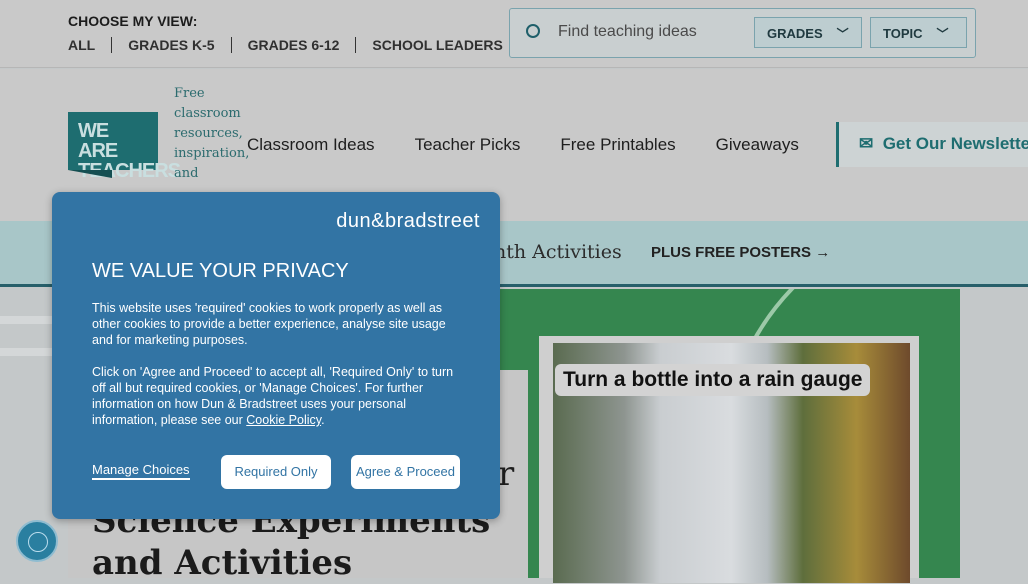 Image resolution: width=1028 pixels, height=584 pixels. What do you see at coordinates (468, 145) in the screenshot?
I see `nav-teacher-picks: Teacher Picks` at bounding box center [468, 145].